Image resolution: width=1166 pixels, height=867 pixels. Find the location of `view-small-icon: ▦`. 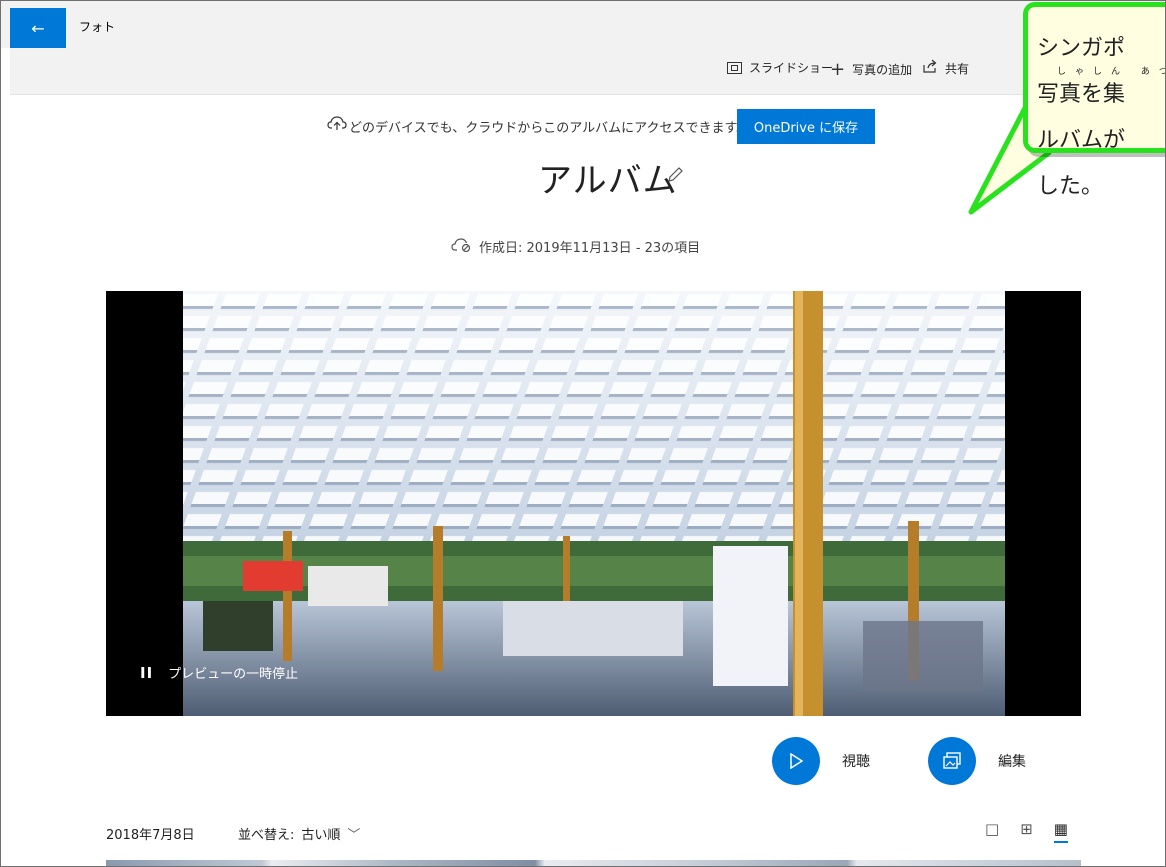

view-small-icon: ▦ is located at coordinates (1060, 831).